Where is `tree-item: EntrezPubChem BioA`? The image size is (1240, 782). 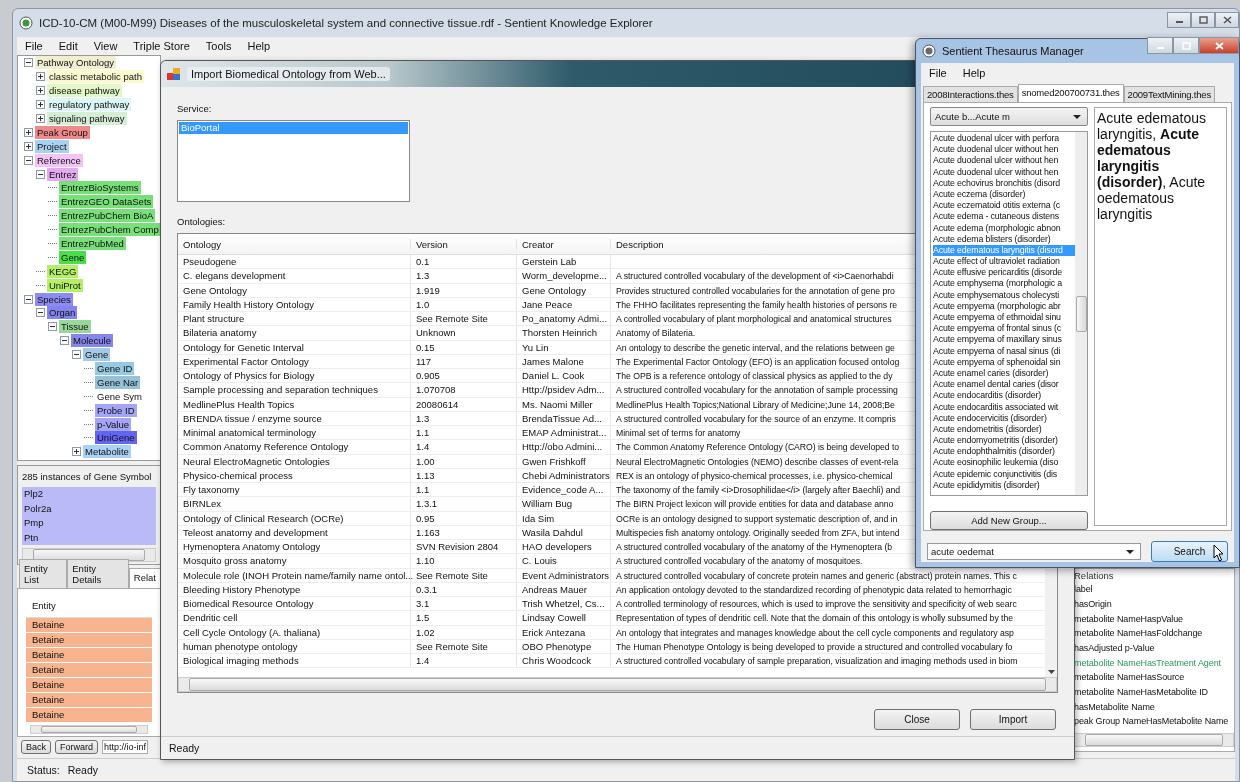 tree-item: EntrezPubChem BioA is located at coordinates (107, 216).